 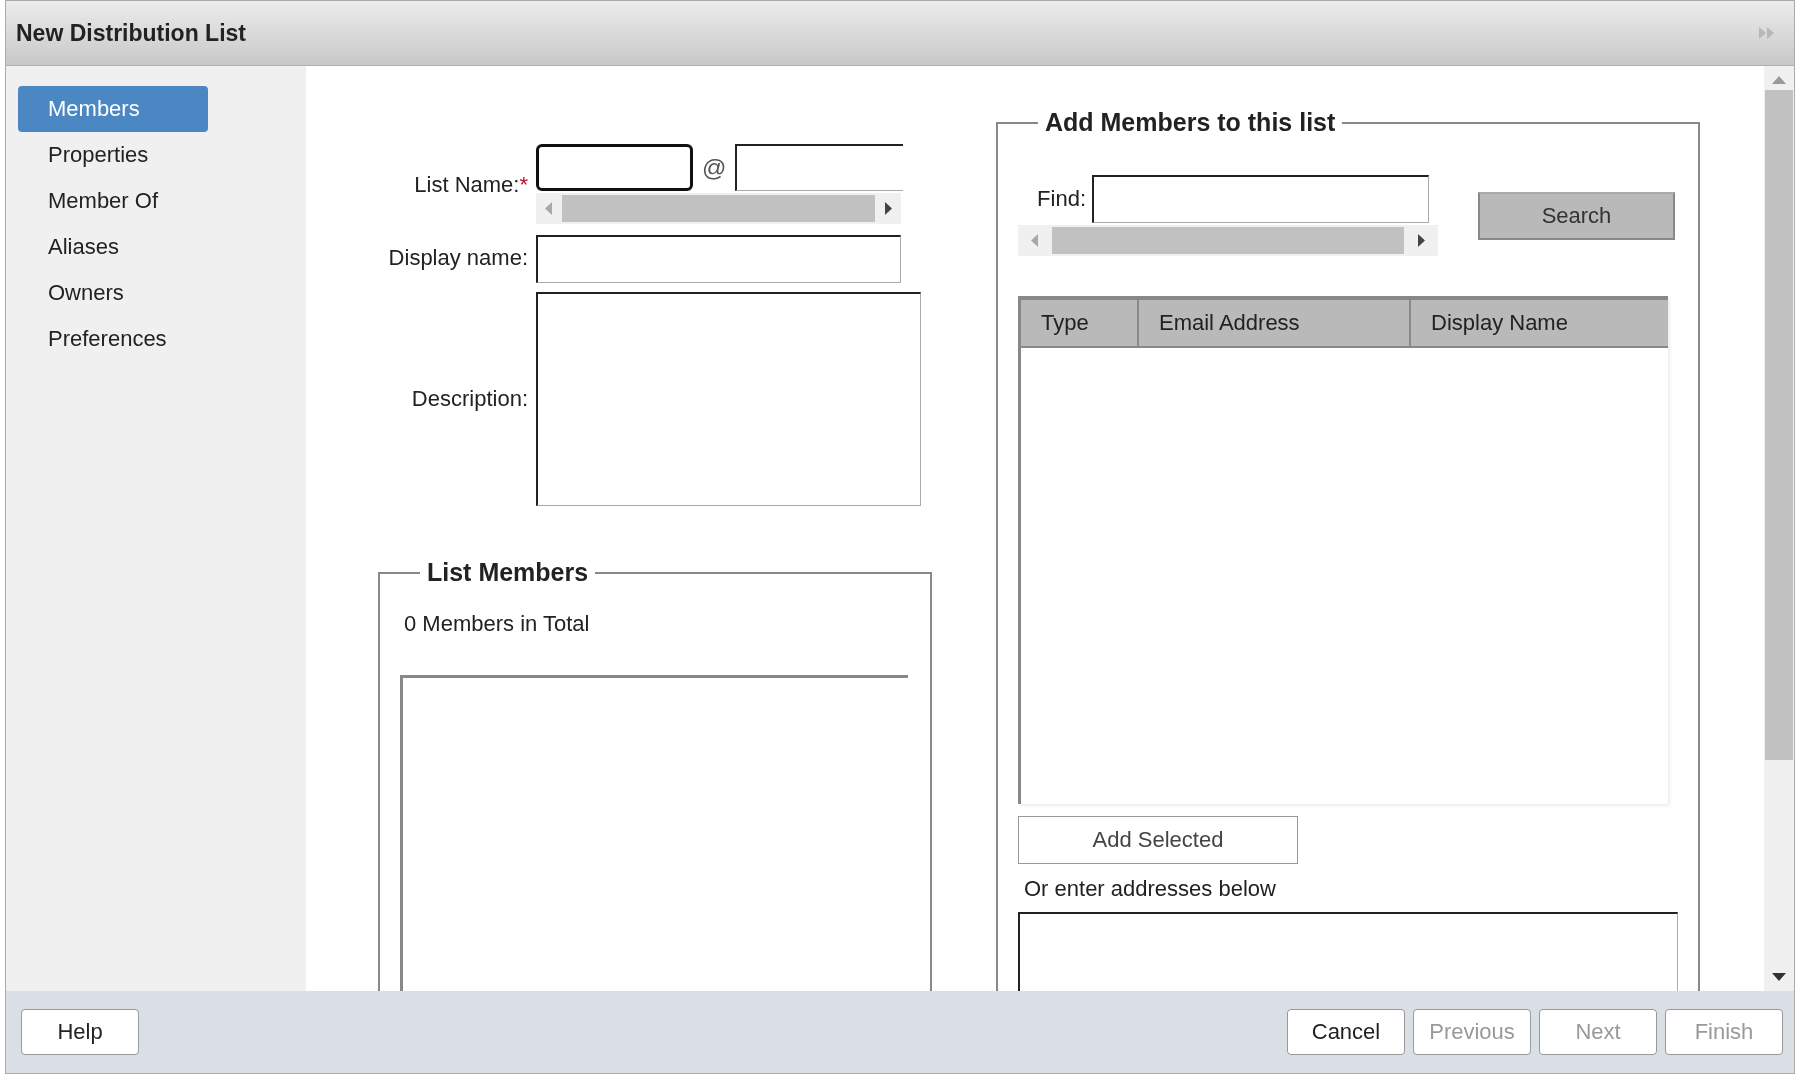 I want to click on search-button: Search, so click(x=1576, y=216).